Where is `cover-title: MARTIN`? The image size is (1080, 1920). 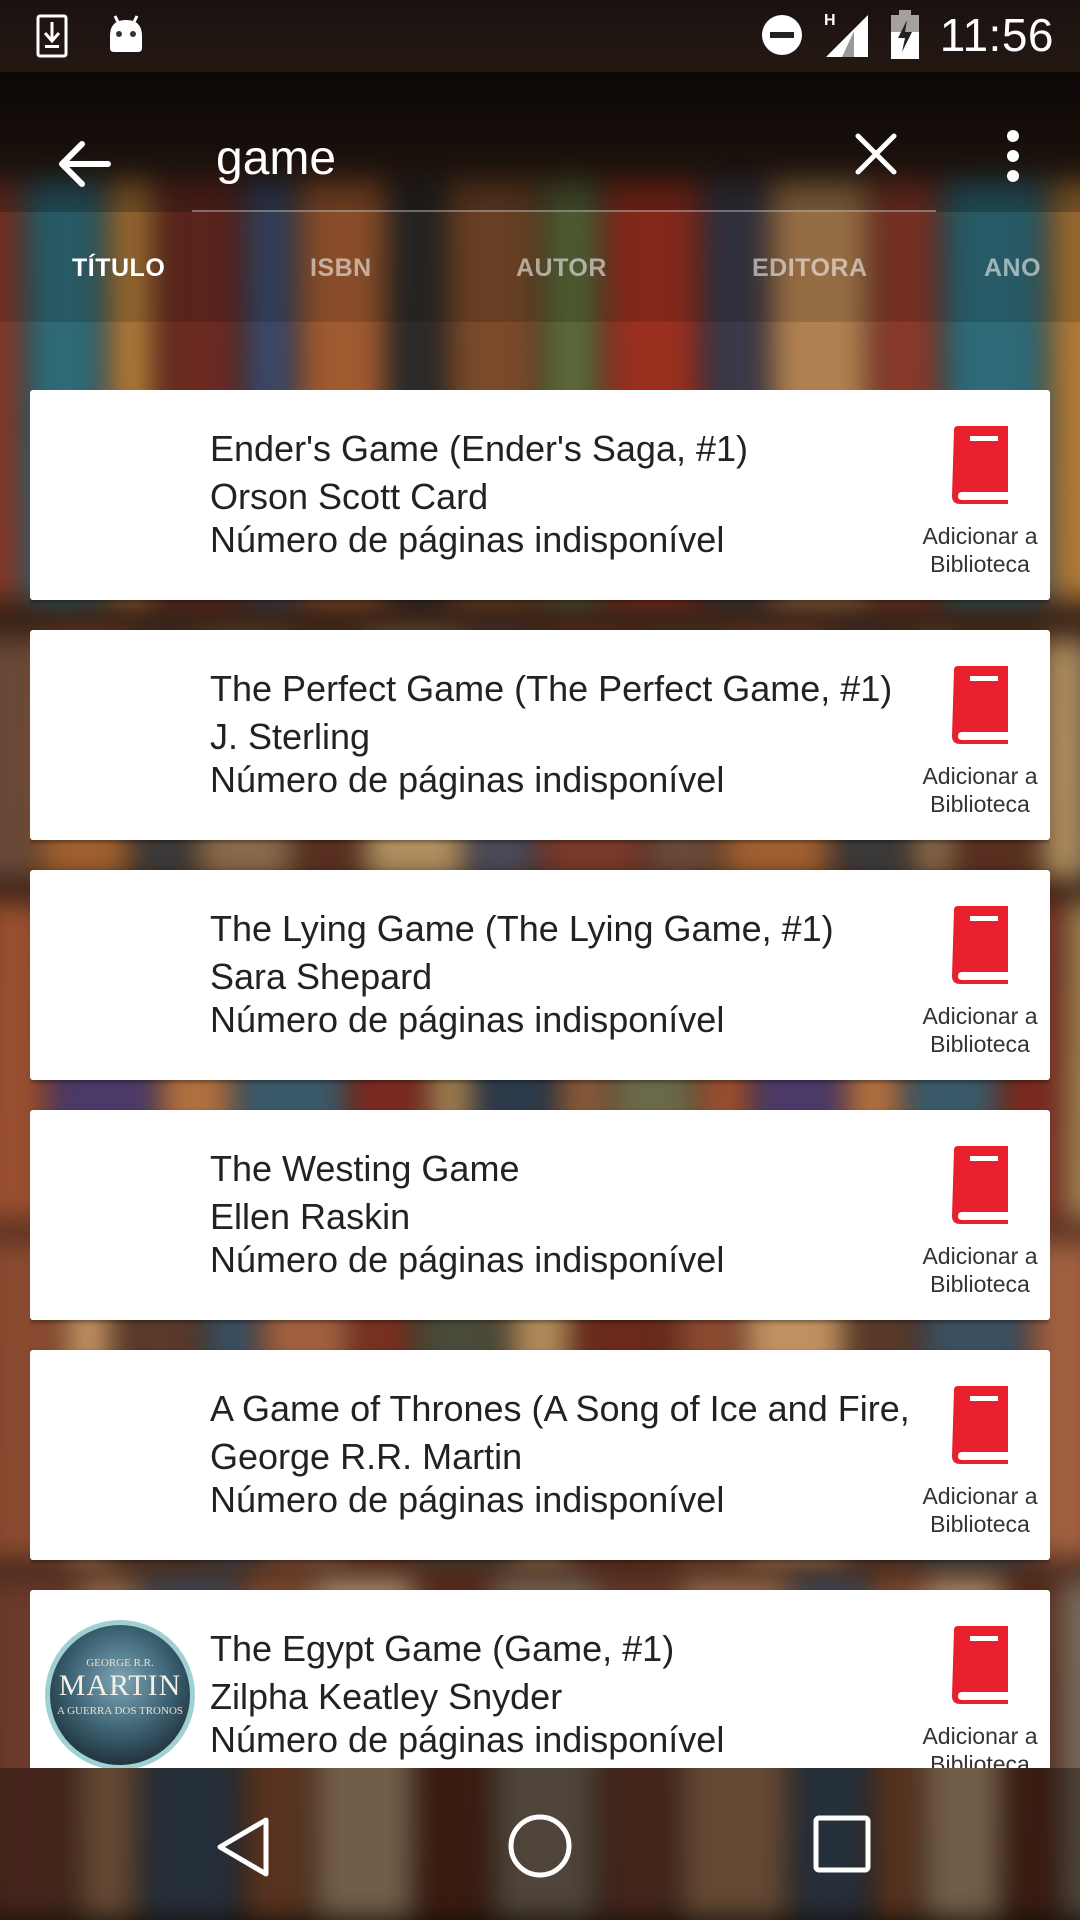
cover-title: MARTIN is located at coordinates (120, 1685).